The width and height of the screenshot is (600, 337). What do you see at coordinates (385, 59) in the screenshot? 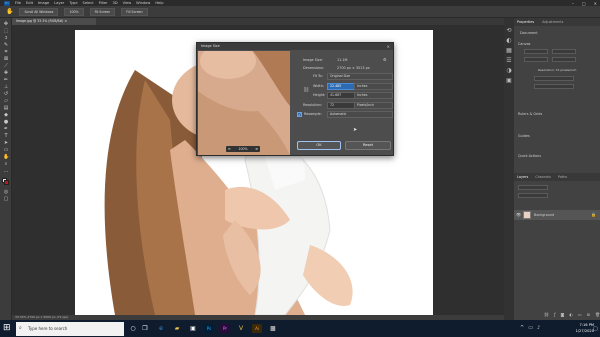
I see `settings-gear-icon: ⚙` at bounding box center [385, 59].